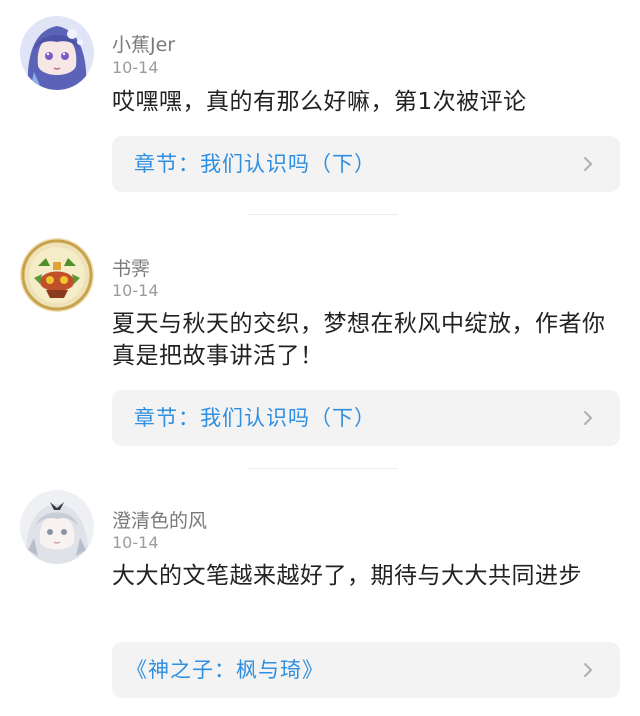  I want to click on comment-text: 大大的文笔越来越好了，期待与大大共同进步, so click(347, 576).